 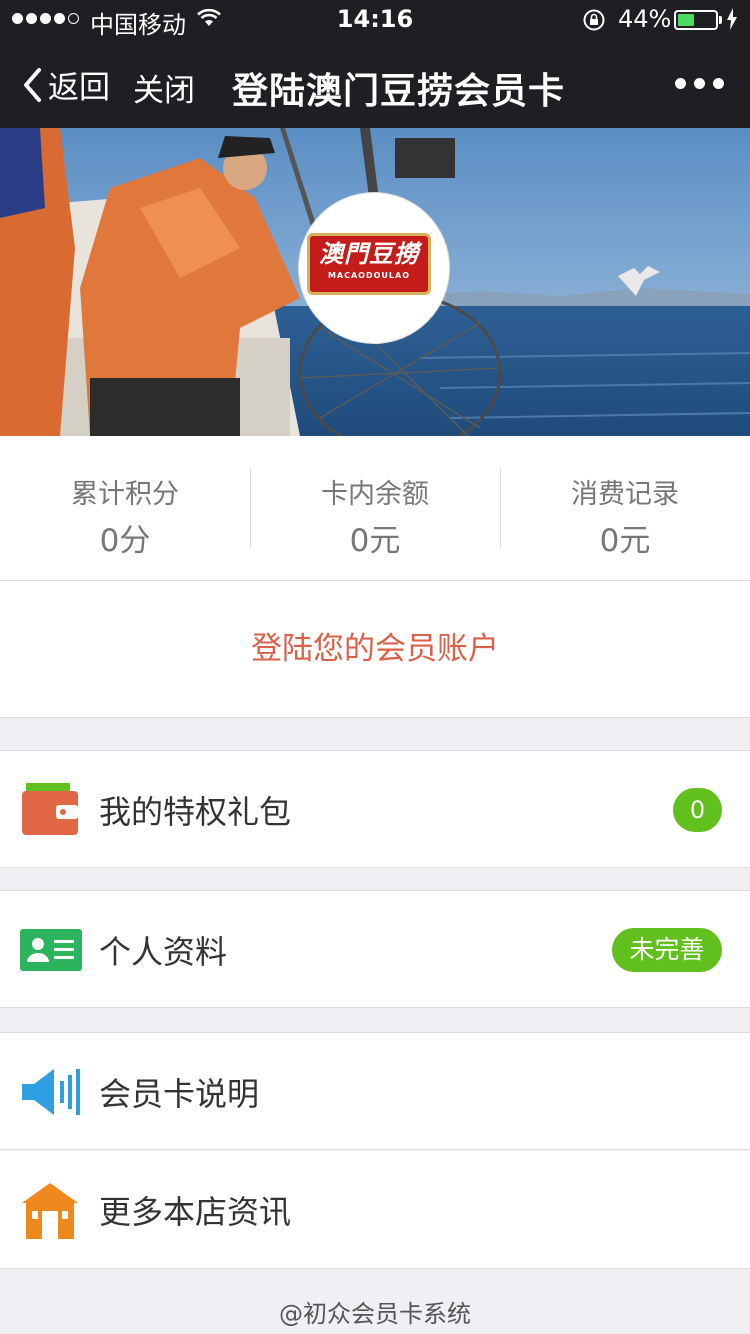 I want to click on menu-item-label: 更多本店资讯, so click(x=195, y=1212).